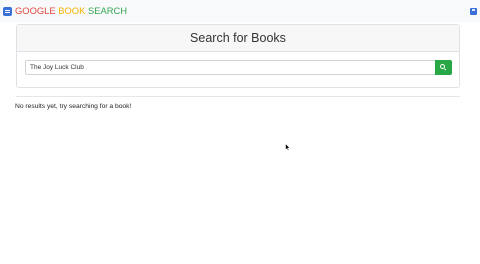 The width and height of the screenshot is (480, 264). I want to click on search-input, so click(230, 67).